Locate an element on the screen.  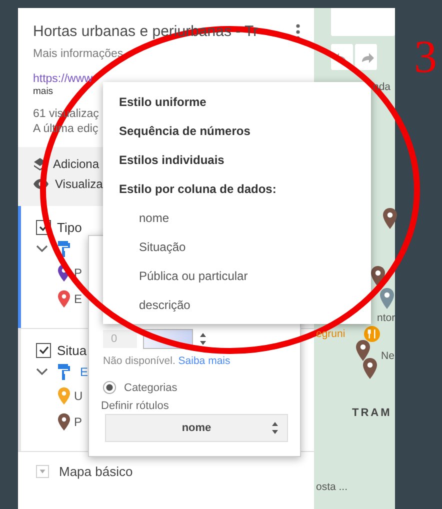
unavailable-note: Não disponível. Saiba mais is located at coordinates (166, 361).